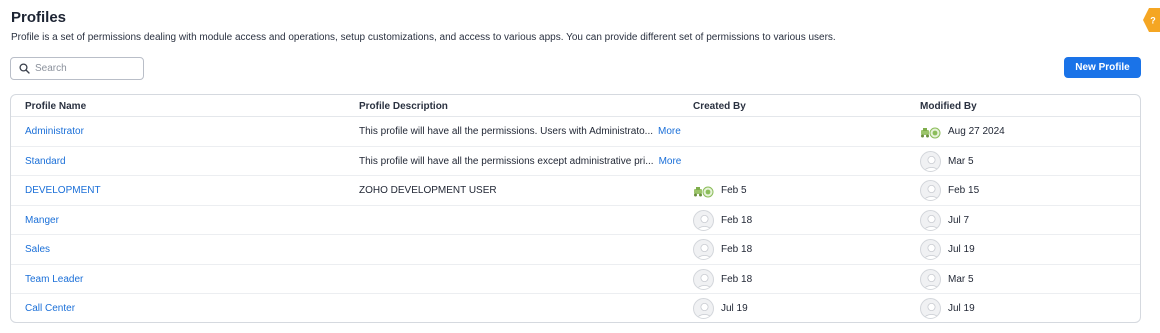 This screenshot has height=333, width=1160. Describe the element at coordinates (719, 106) in the screenshot. I see `column-header-created-by: Created By` at that location.